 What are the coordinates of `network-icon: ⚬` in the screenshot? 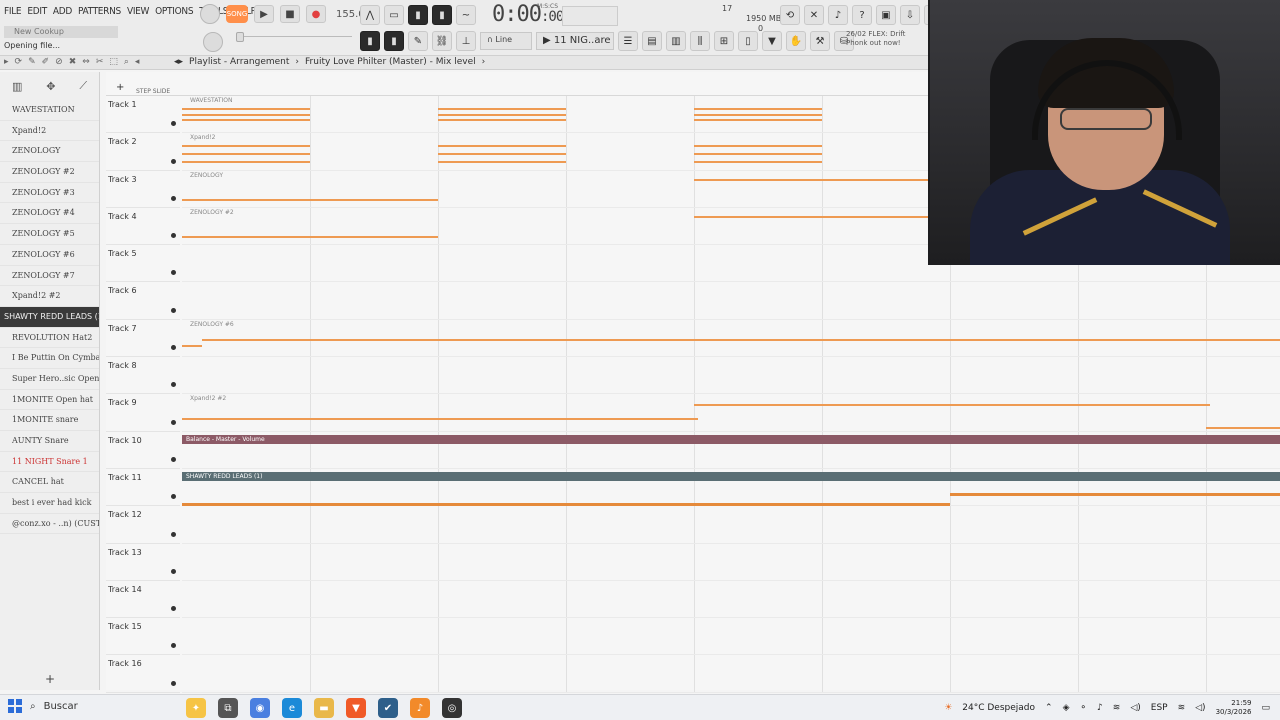 It's located at (1083, 708).